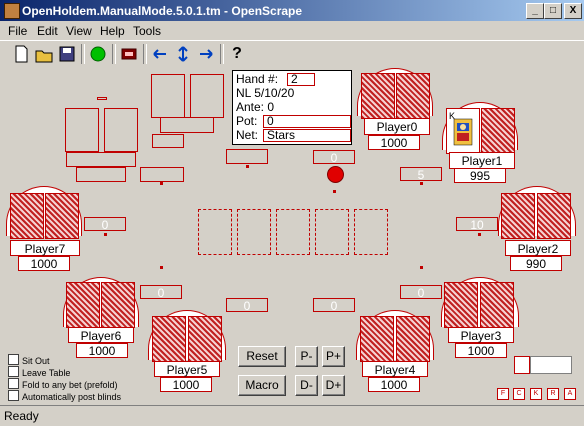 The height and width of the screenshot is (426, 584). What do you see at coordinates (17, 31) in the screenshot?
I see `menu-file: File` at bounding box center [17, 31].